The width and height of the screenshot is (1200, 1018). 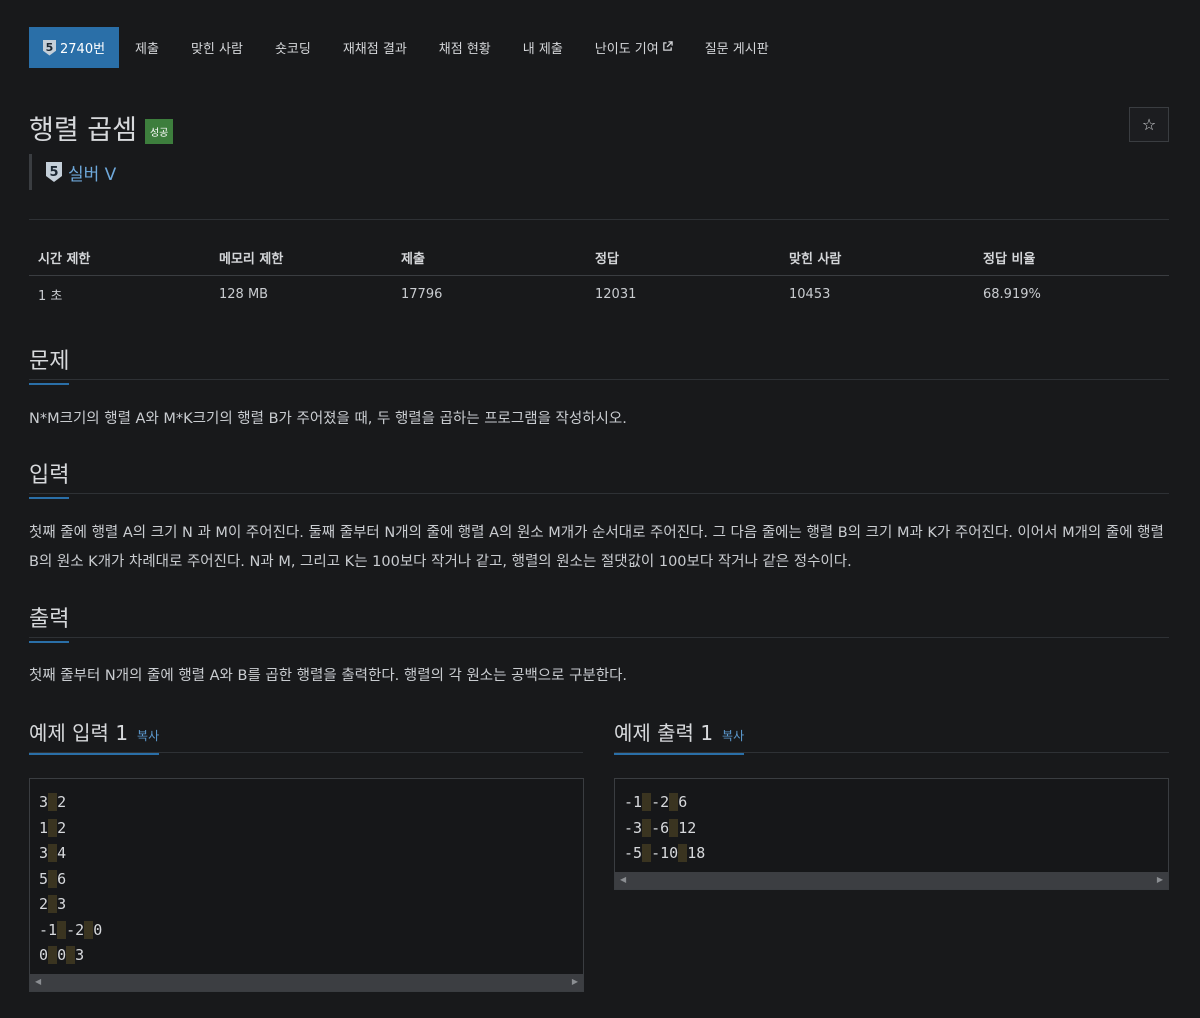 I want to click on submissions-value: 17796, so click(x=422, y=294).